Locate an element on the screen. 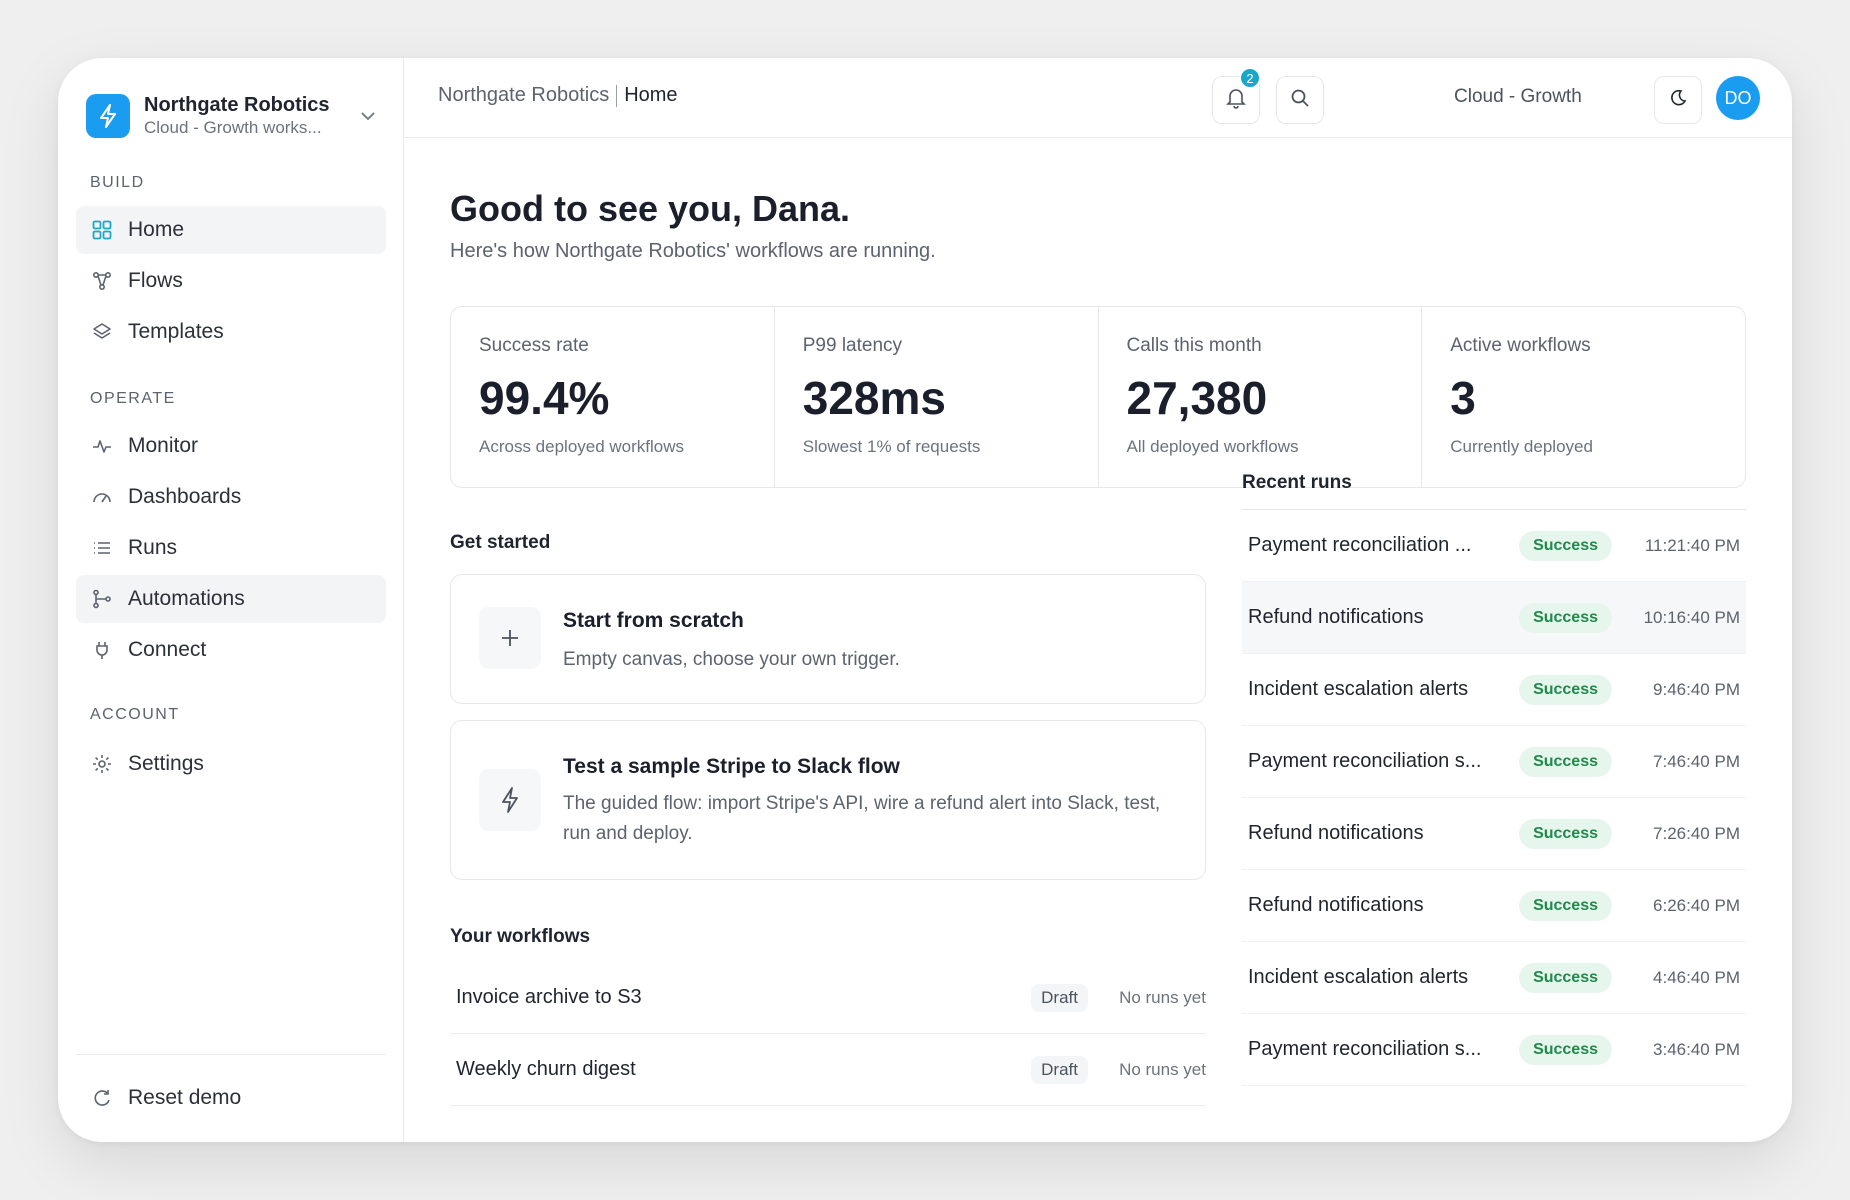 The height and width of the screenshot is (1200, 1850). run-time: 9:46:40 PM is located at coordinates (1696, 689).